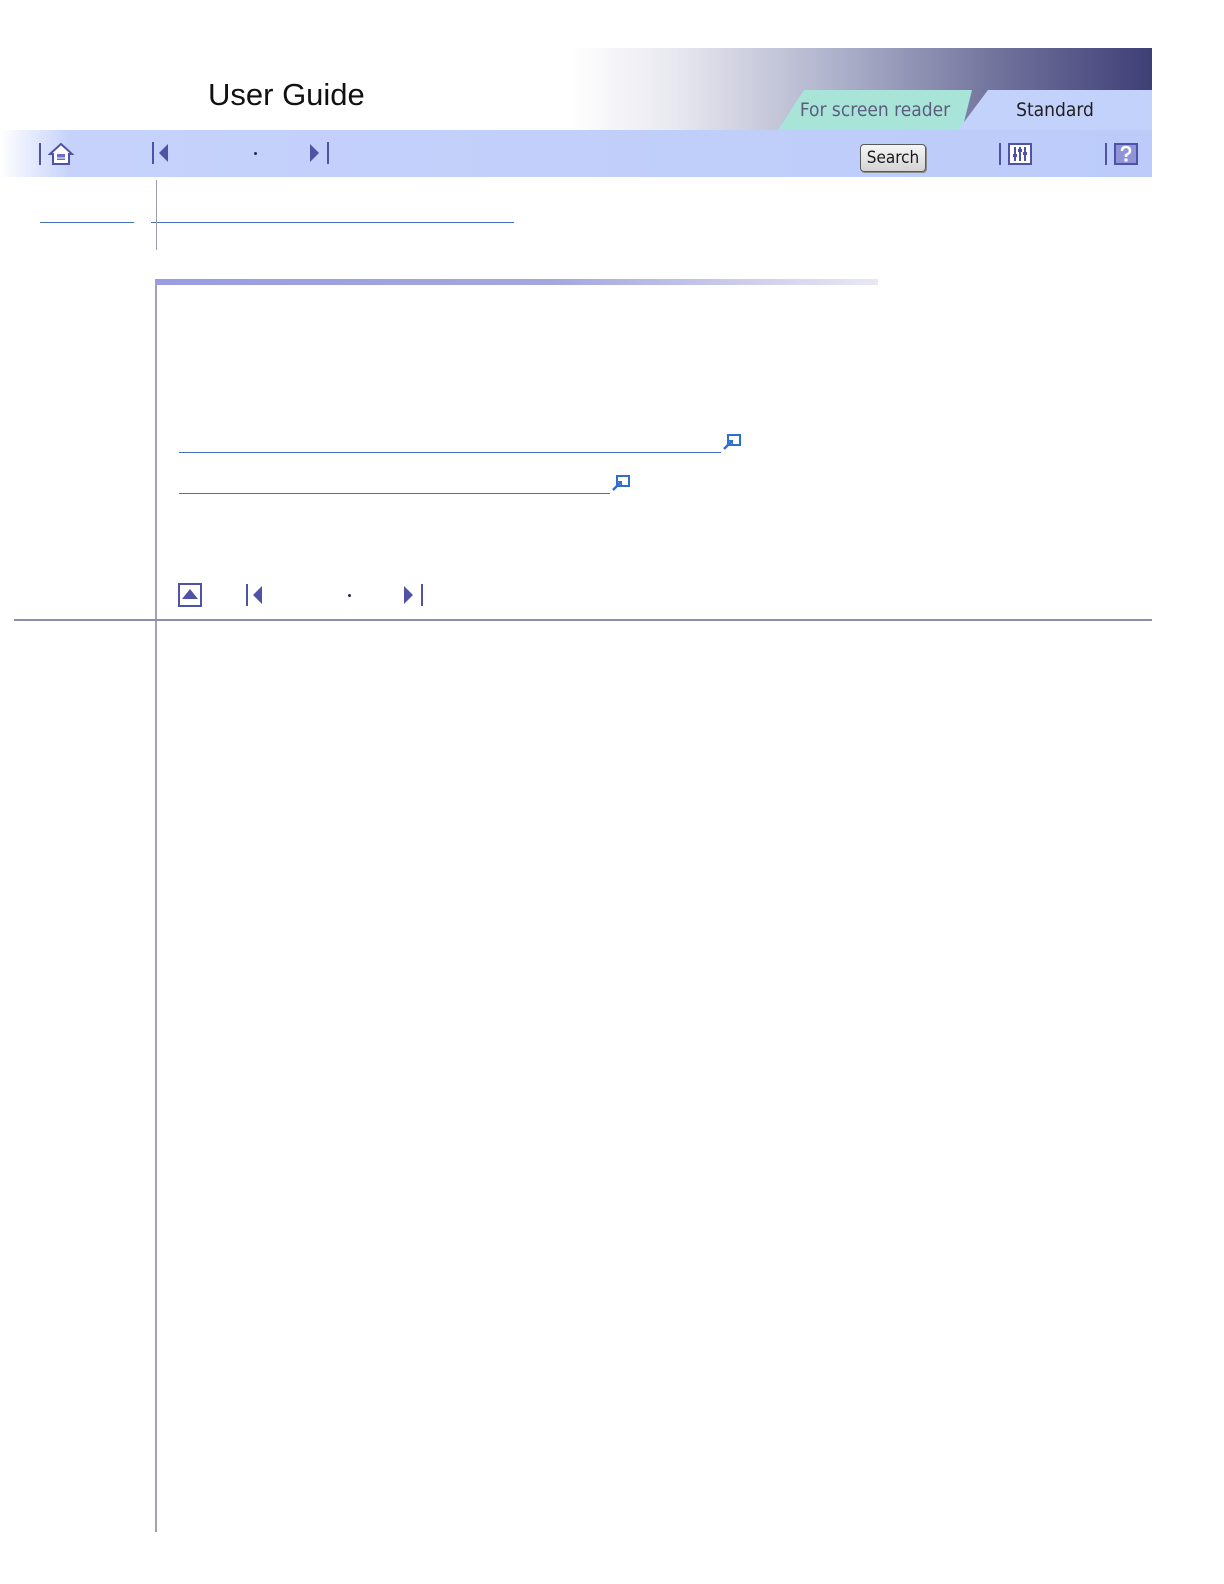 The height and width of the screenshot is (1584, 1224). I want to click on tab-screen-reader: For screen reader, so click(875, 110).